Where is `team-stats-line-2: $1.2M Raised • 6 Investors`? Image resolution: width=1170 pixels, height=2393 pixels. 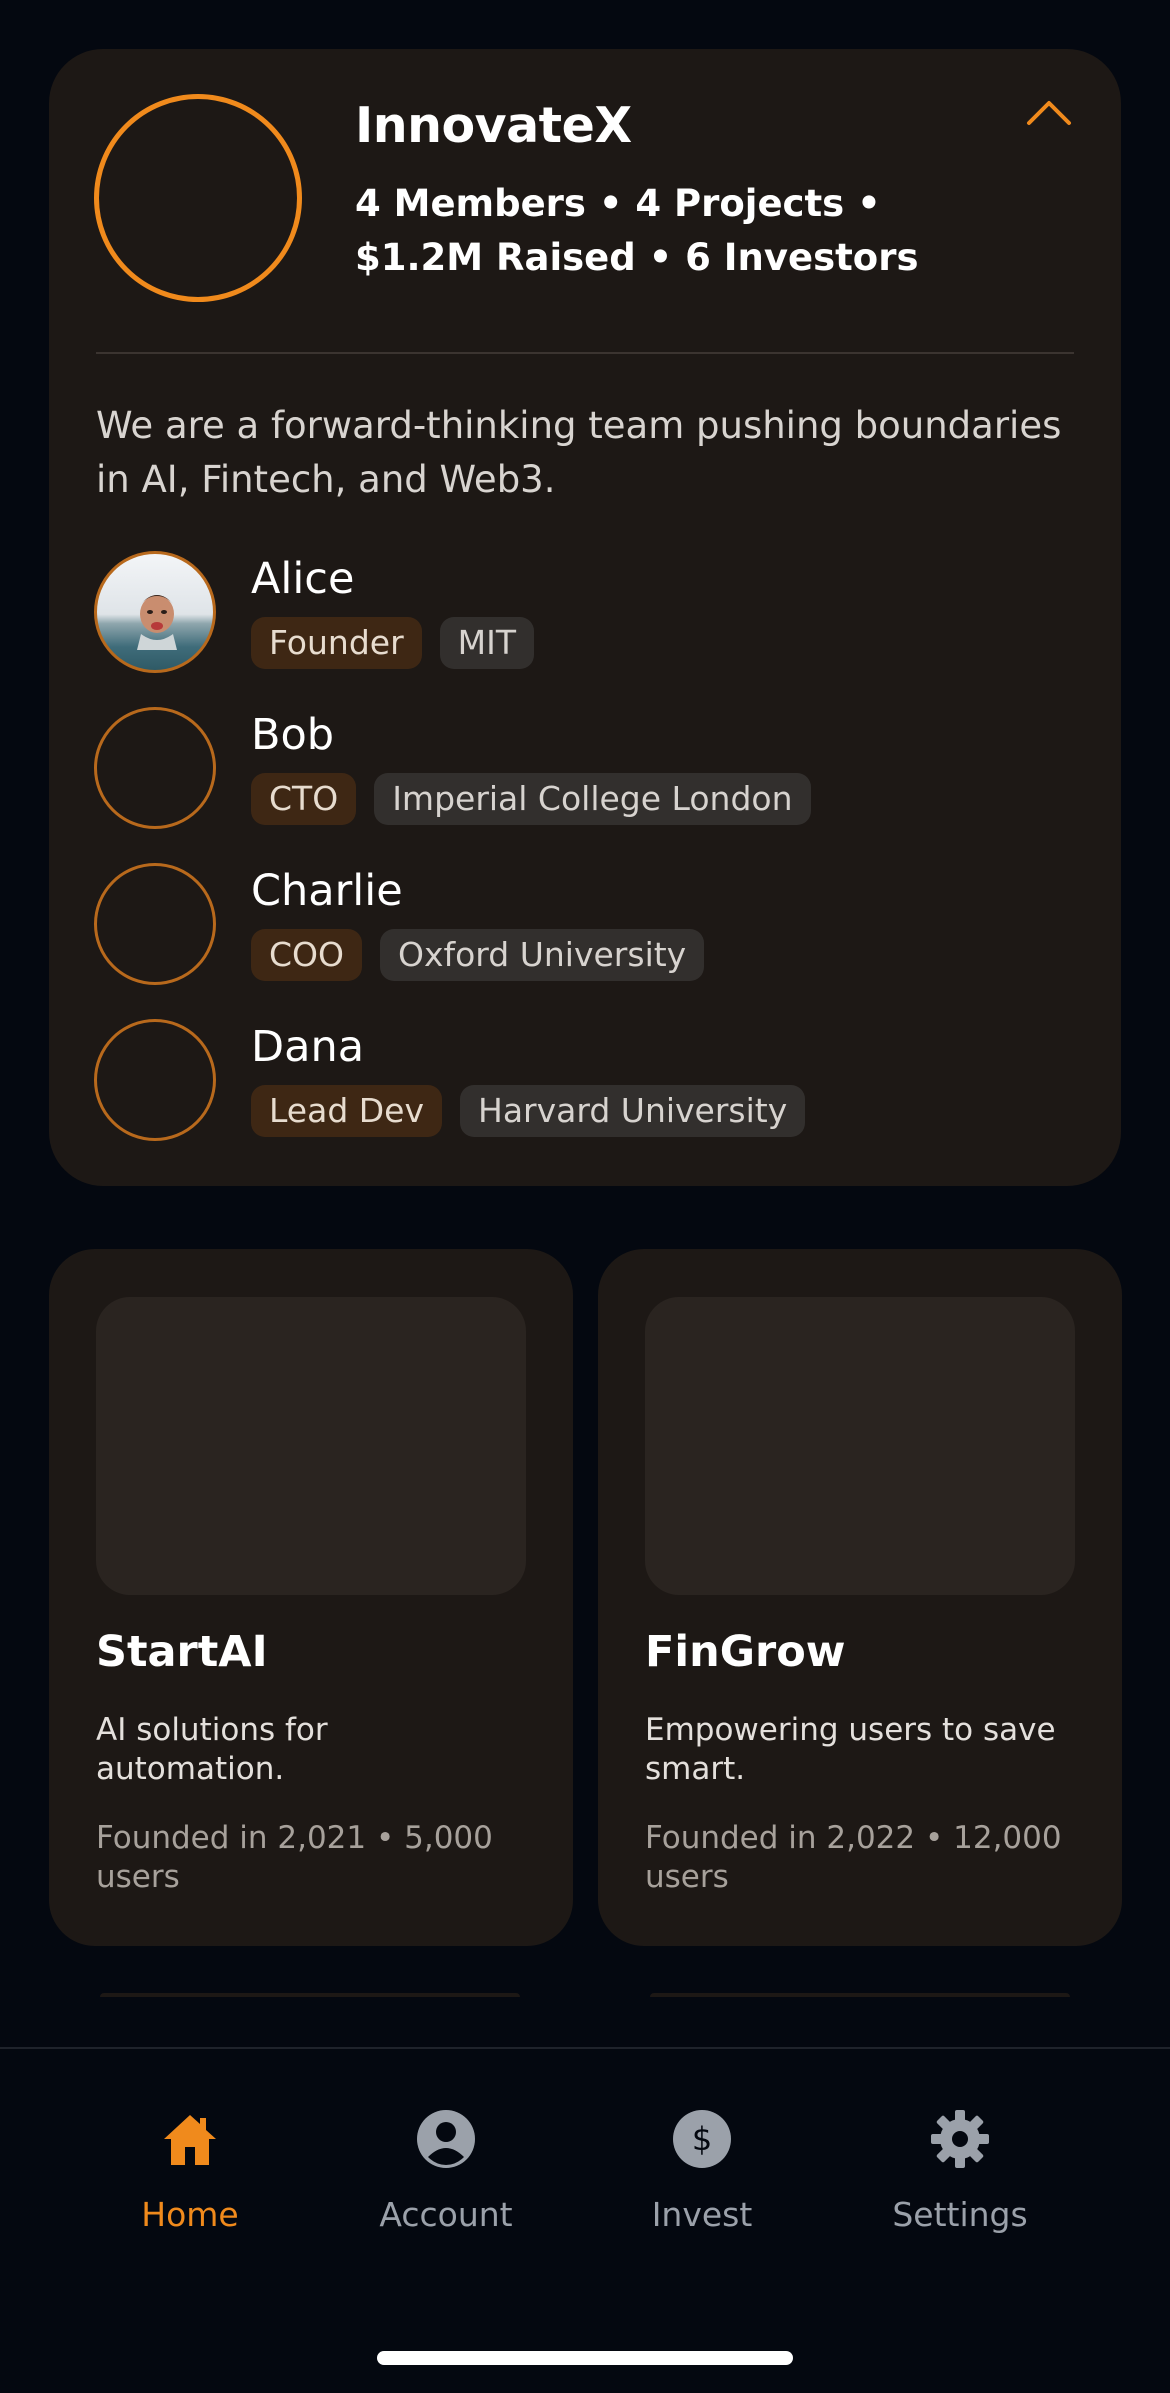
team-stats-line-2: $1.2M Raised • 6 Investors is located at coordinates (637, 257).